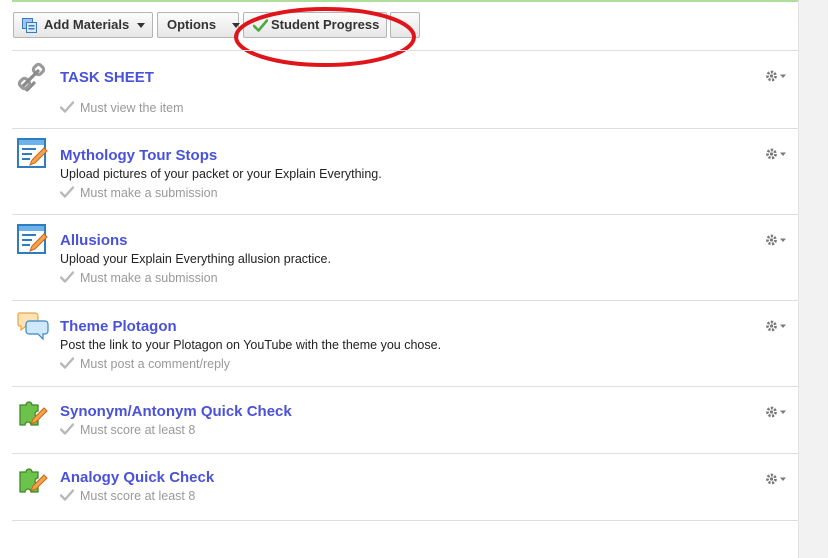  What do you see at coordinates (33, 326) in the screenshot?
I see `discussion-icon` at bounding box center [33, 326].